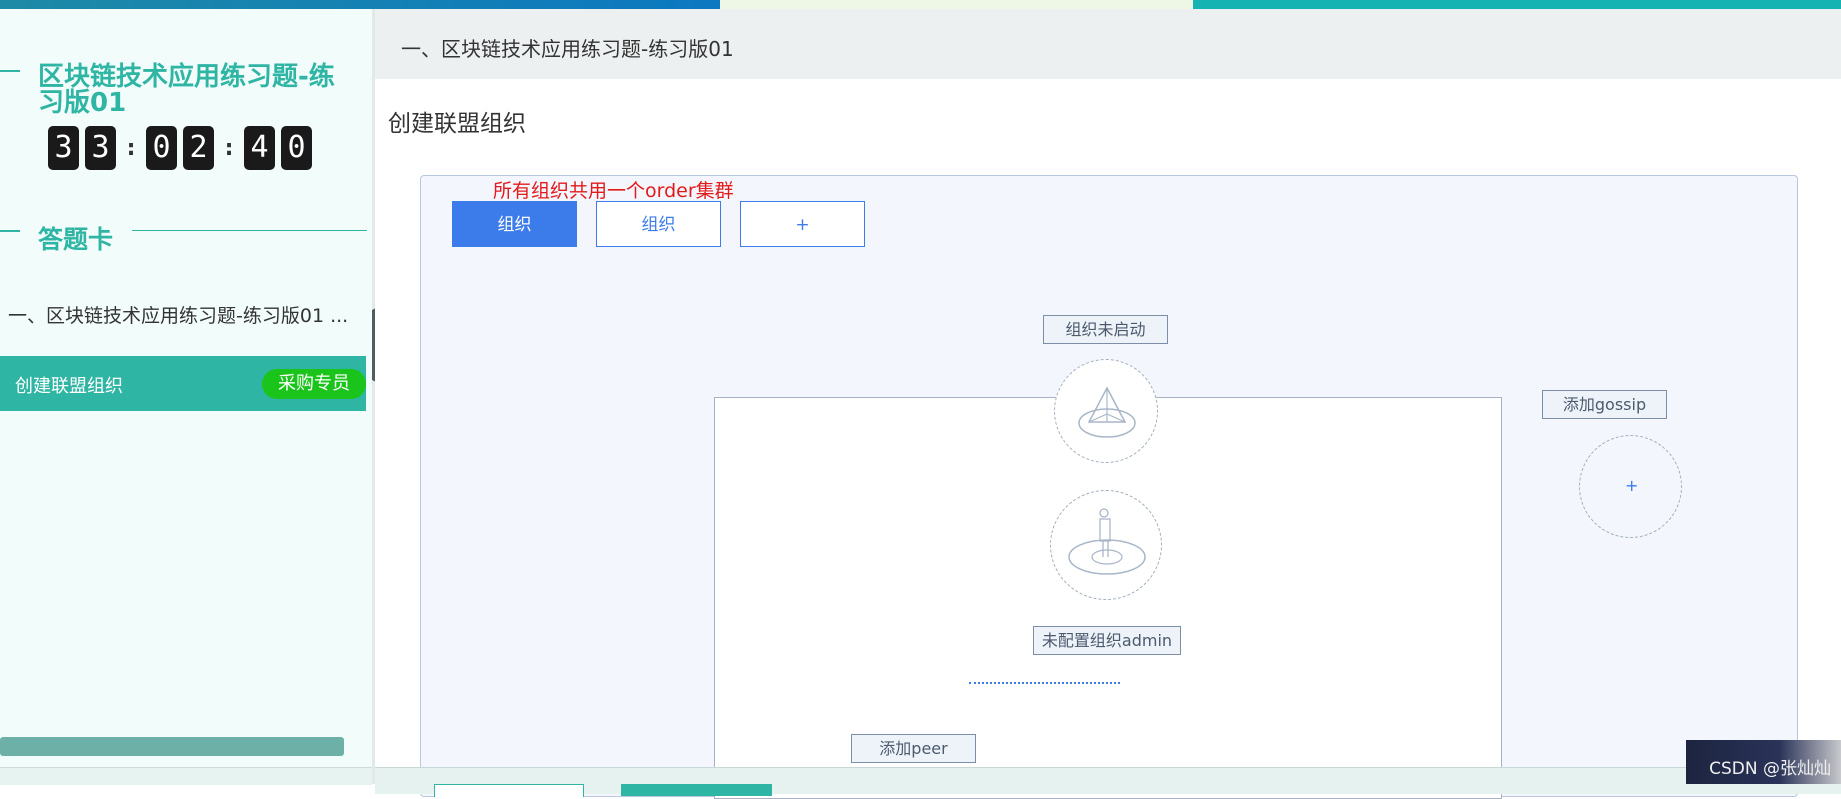 The height and width of the screenshot is (799, 1841). Describe the element at coordinates (509, 790) in the screenshot. I see `prev-button` at that location.